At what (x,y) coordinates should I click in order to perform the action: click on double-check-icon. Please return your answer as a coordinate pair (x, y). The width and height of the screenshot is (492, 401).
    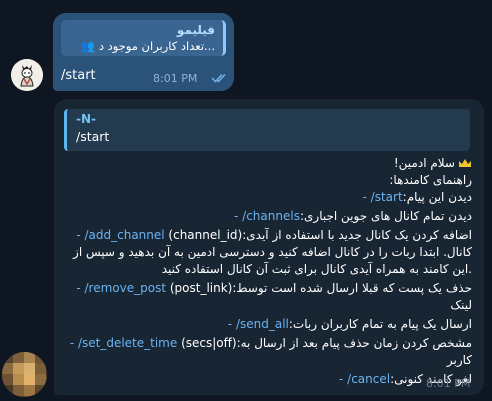
    Looking at the image, I should click on (218, 78).